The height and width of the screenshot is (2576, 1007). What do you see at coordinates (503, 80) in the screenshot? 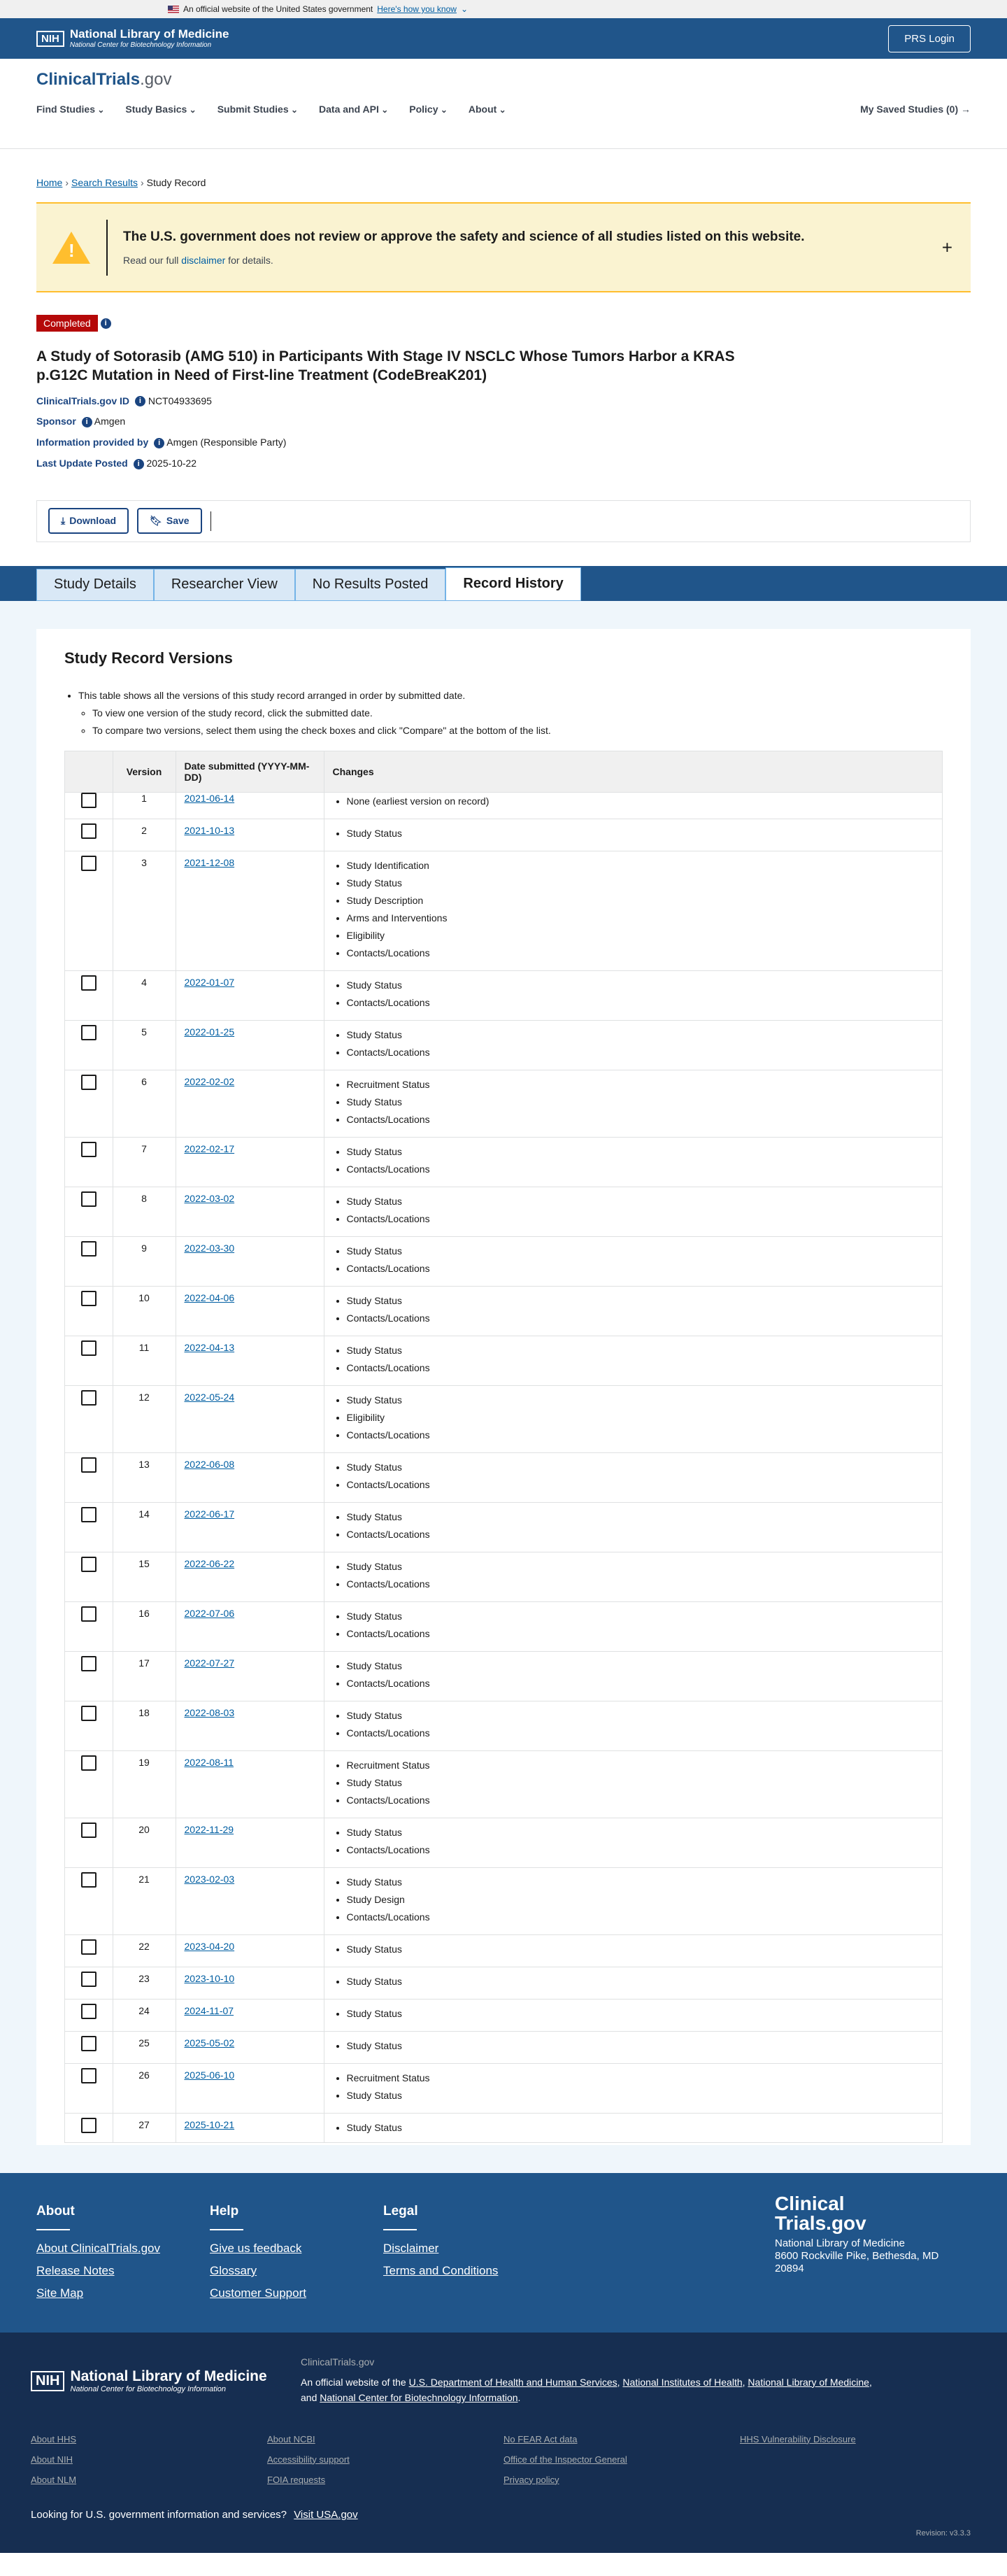
I see `clinicaltrials-logo: ClinicalTrials.gov` at bounding box center [503, 80].